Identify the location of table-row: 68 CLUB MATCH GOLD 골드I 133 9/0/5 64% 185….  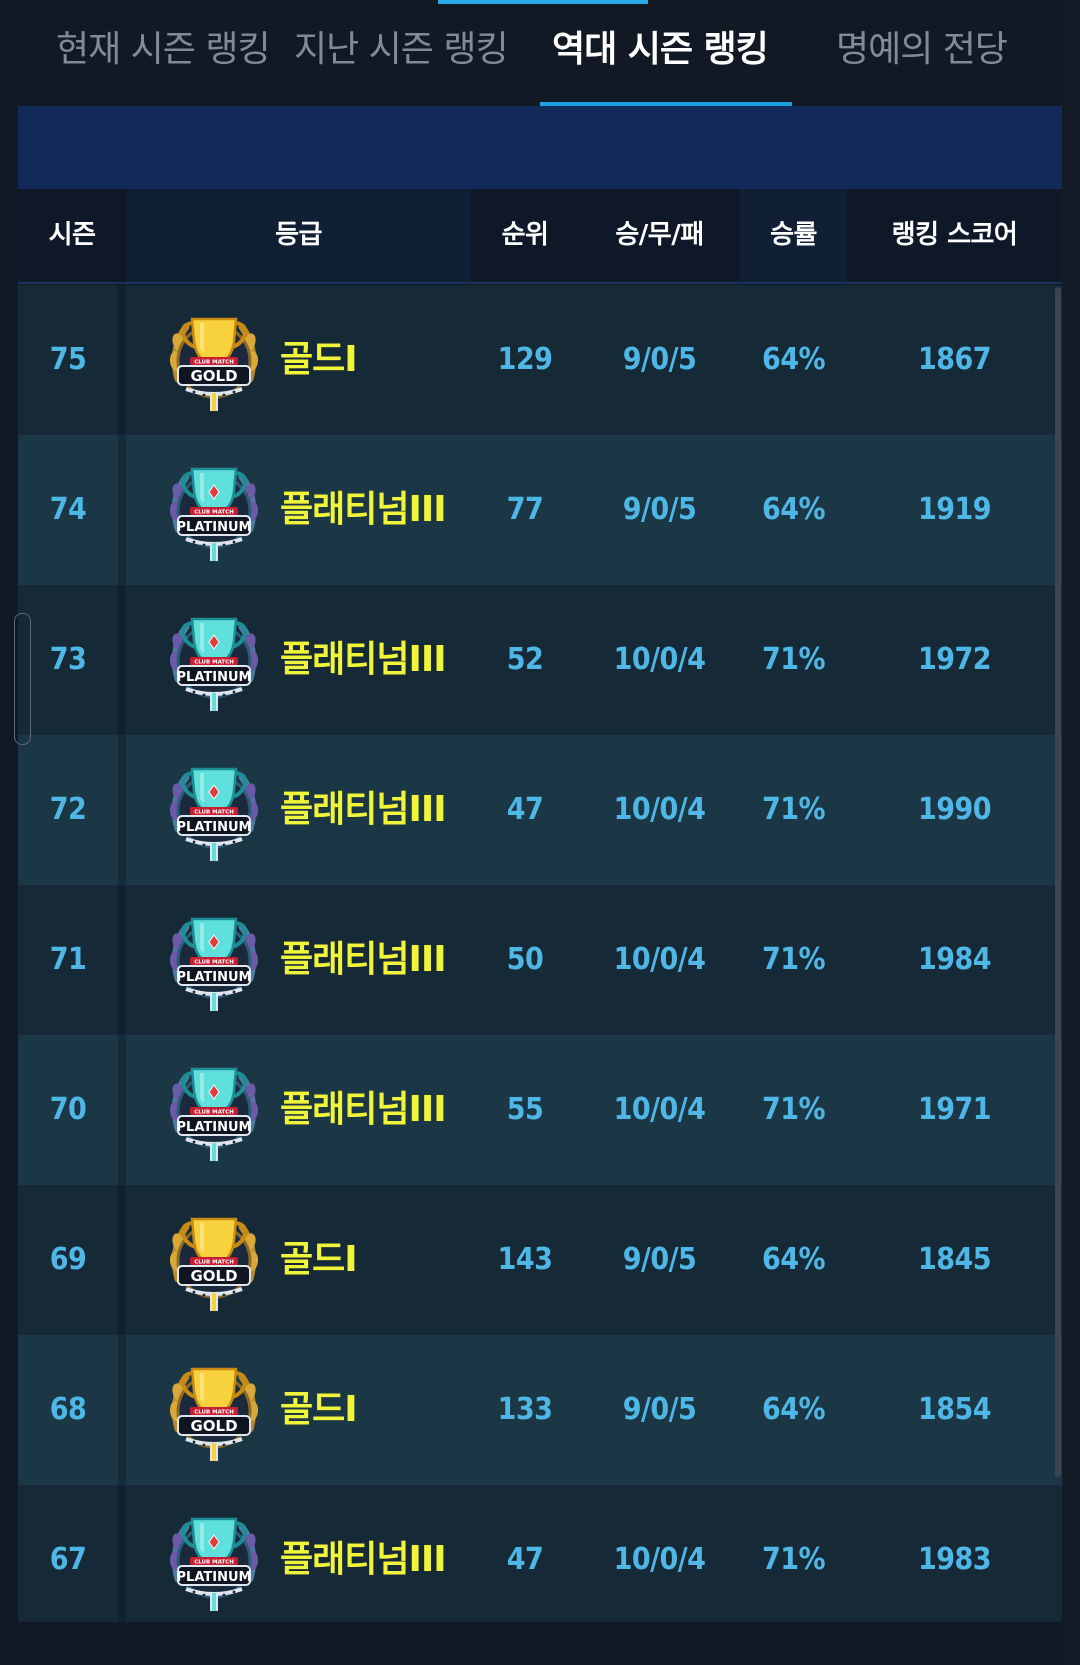
(540, 1410).